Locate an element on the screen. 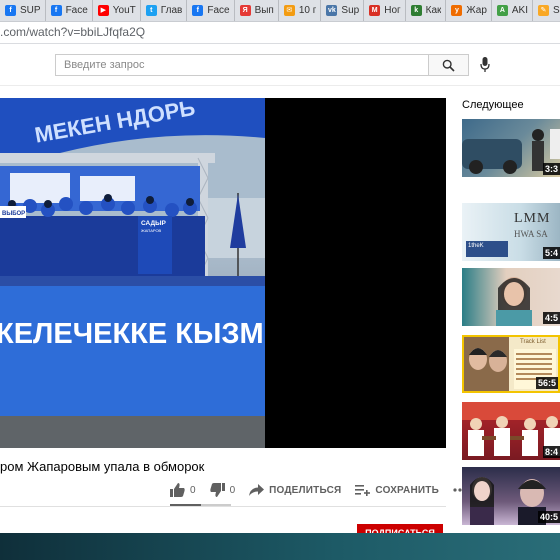 The width and height of the screenshot is (560, 560). gmail-icon: M is located at coordinates (375, 10).